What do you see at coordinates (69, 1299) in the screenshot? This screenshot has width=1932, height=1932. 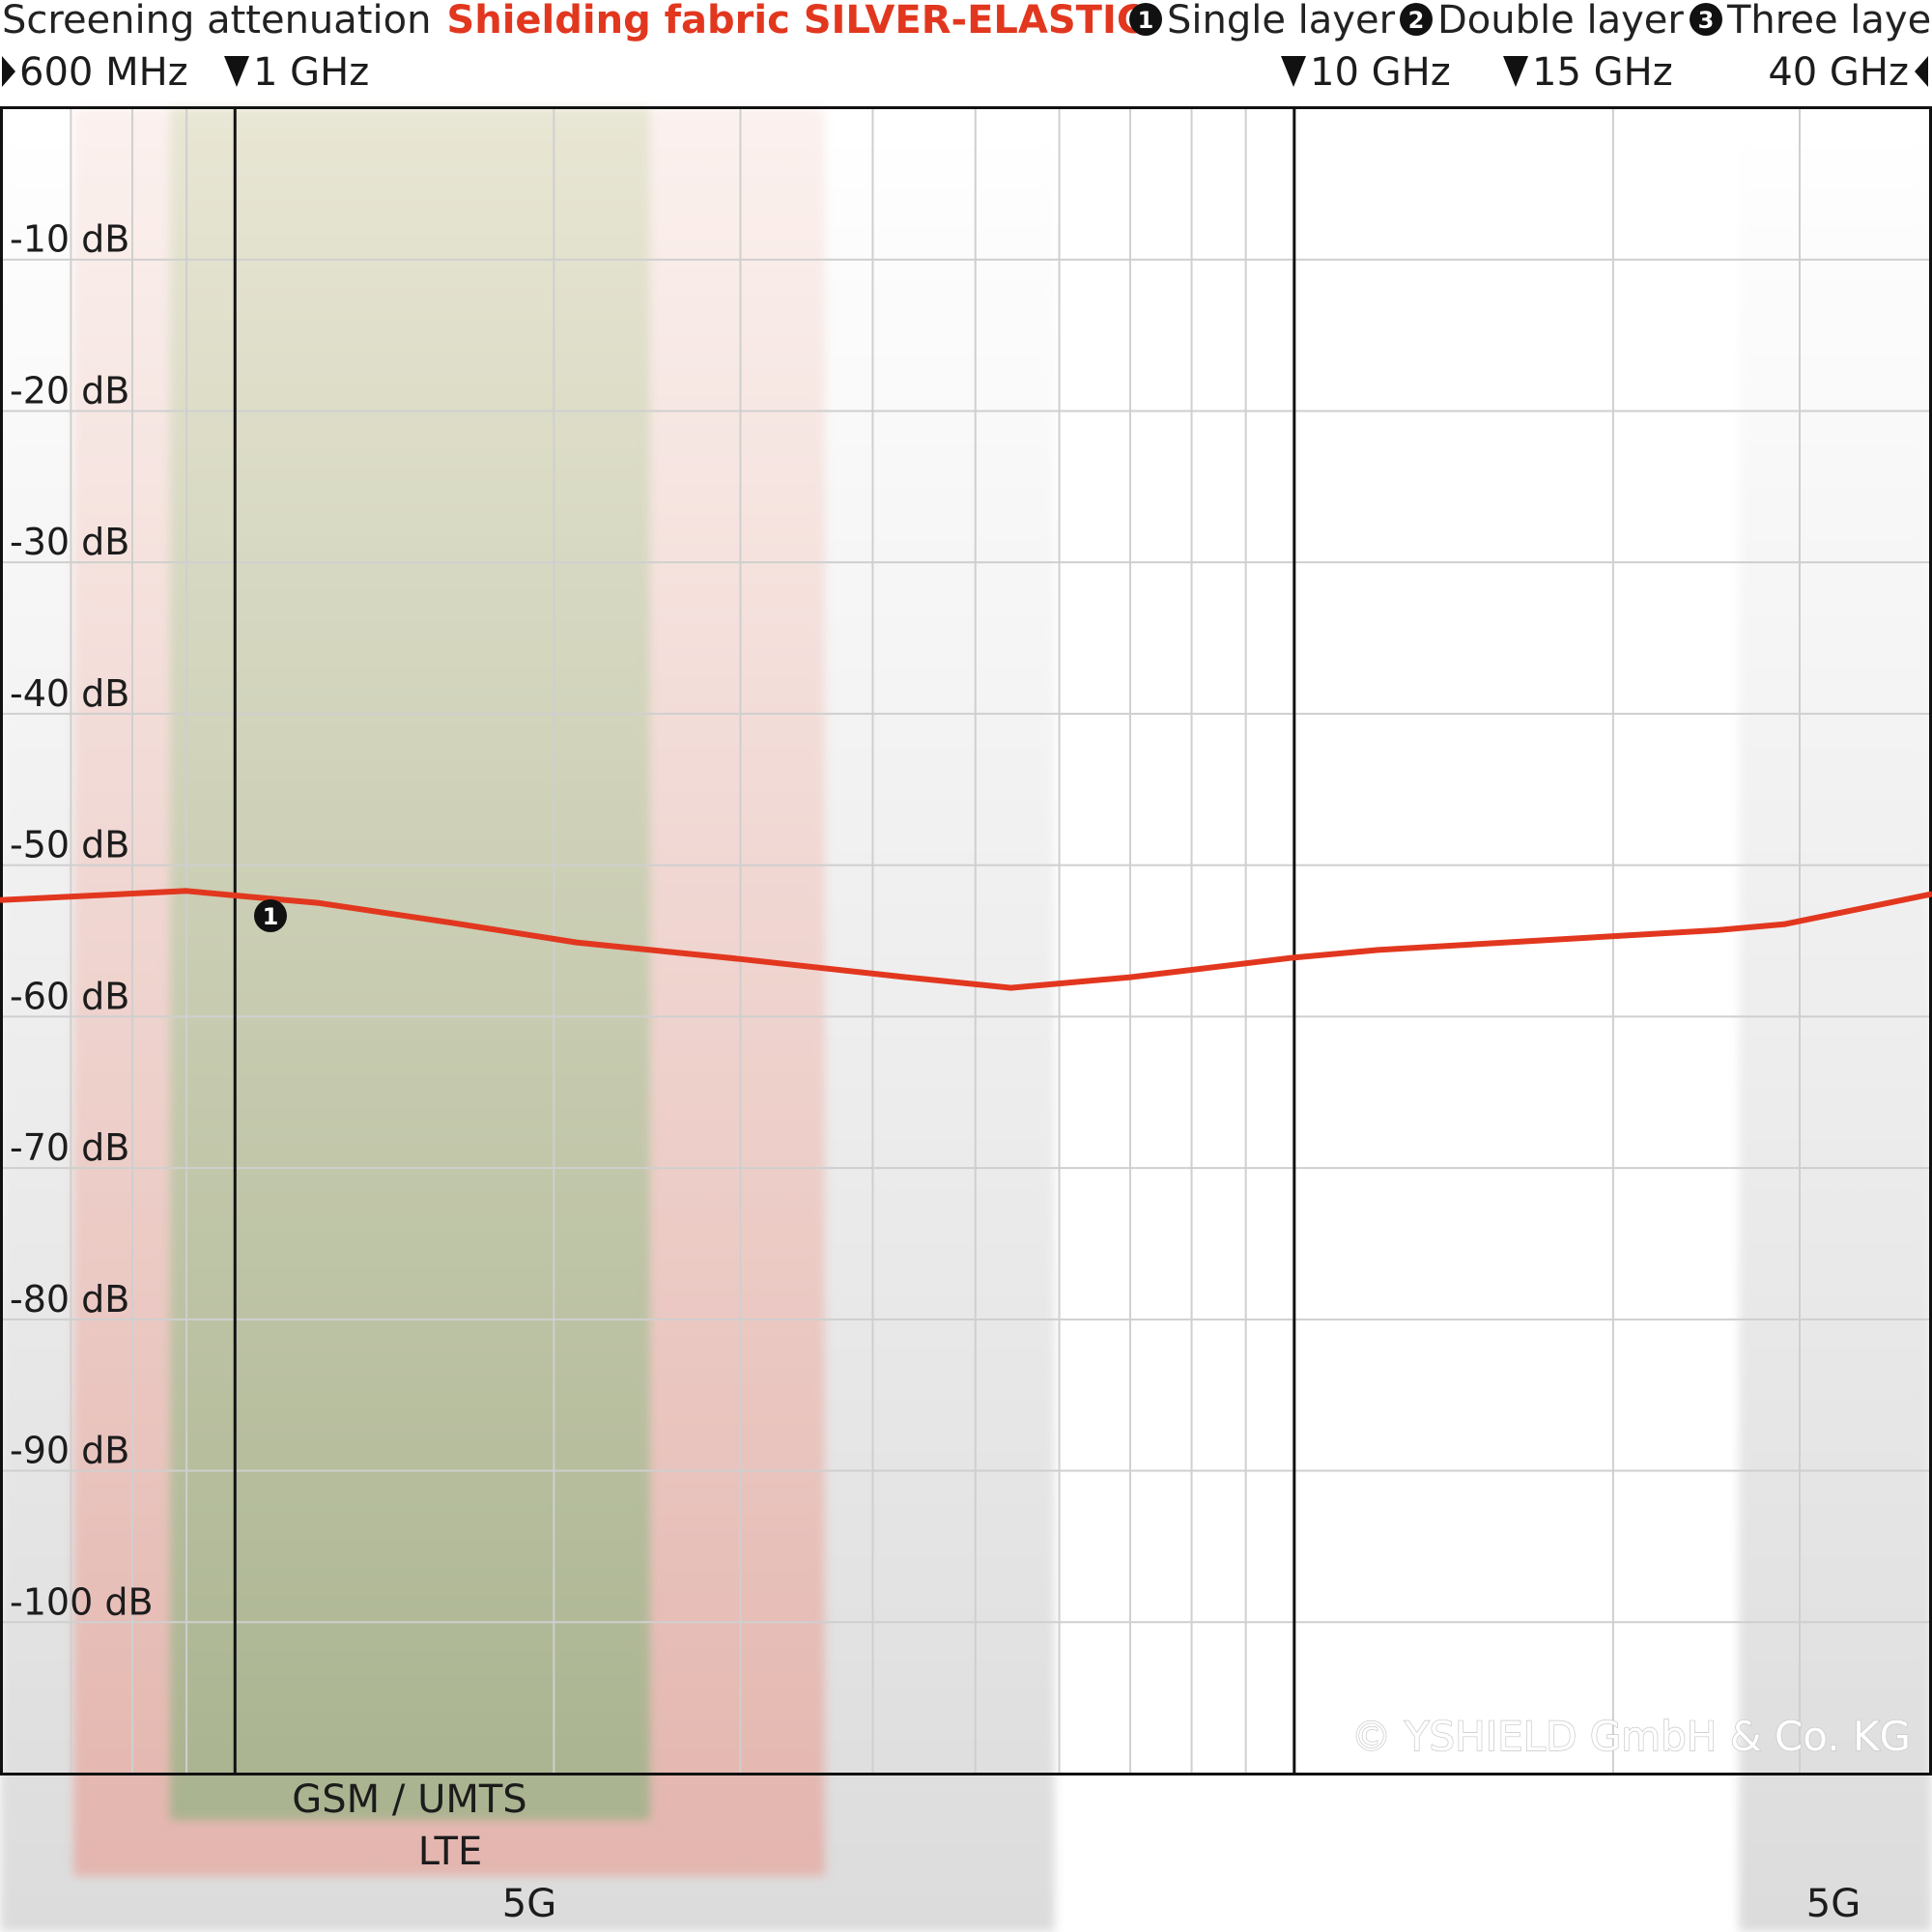 I see `y-tick-label: -80 dB` at bounding box center [69, 1299].